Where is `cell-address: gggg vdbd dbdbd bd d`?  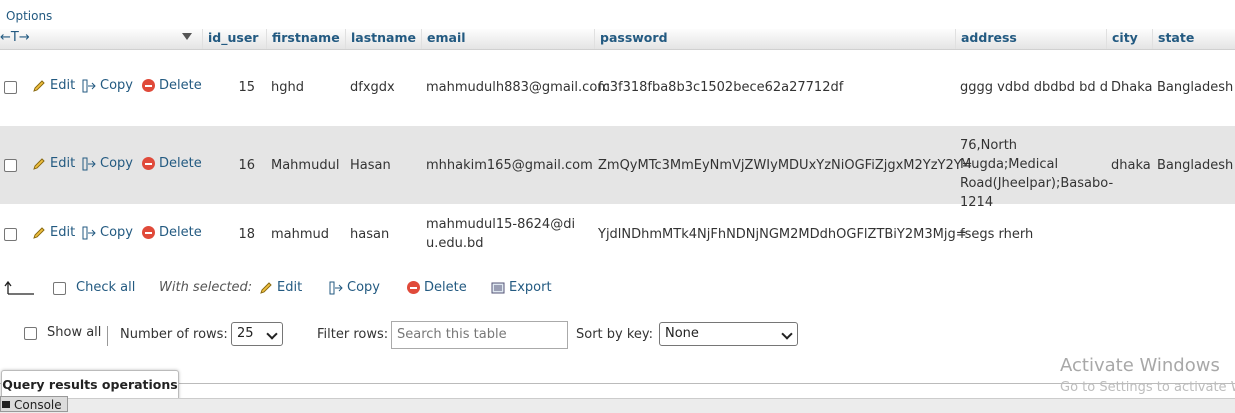
cell-address: gggg vdbd dbdbd bd d is located at coordinates (1034, 87).